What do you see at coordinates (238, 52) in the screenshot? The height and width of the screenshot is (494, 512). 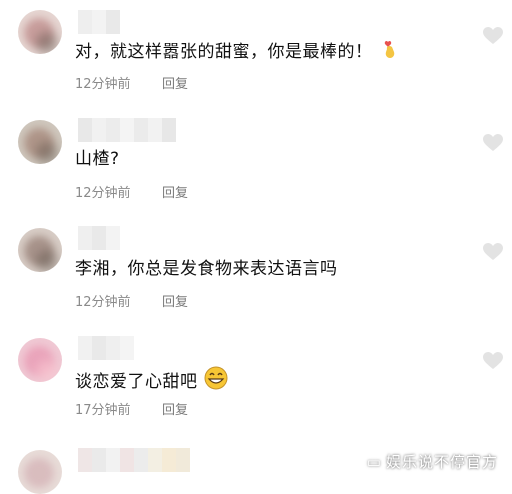 I see `comment-text: 对，就这样嚣张的甜蜜，你是最棒的！` at bounding box center [238, 52].